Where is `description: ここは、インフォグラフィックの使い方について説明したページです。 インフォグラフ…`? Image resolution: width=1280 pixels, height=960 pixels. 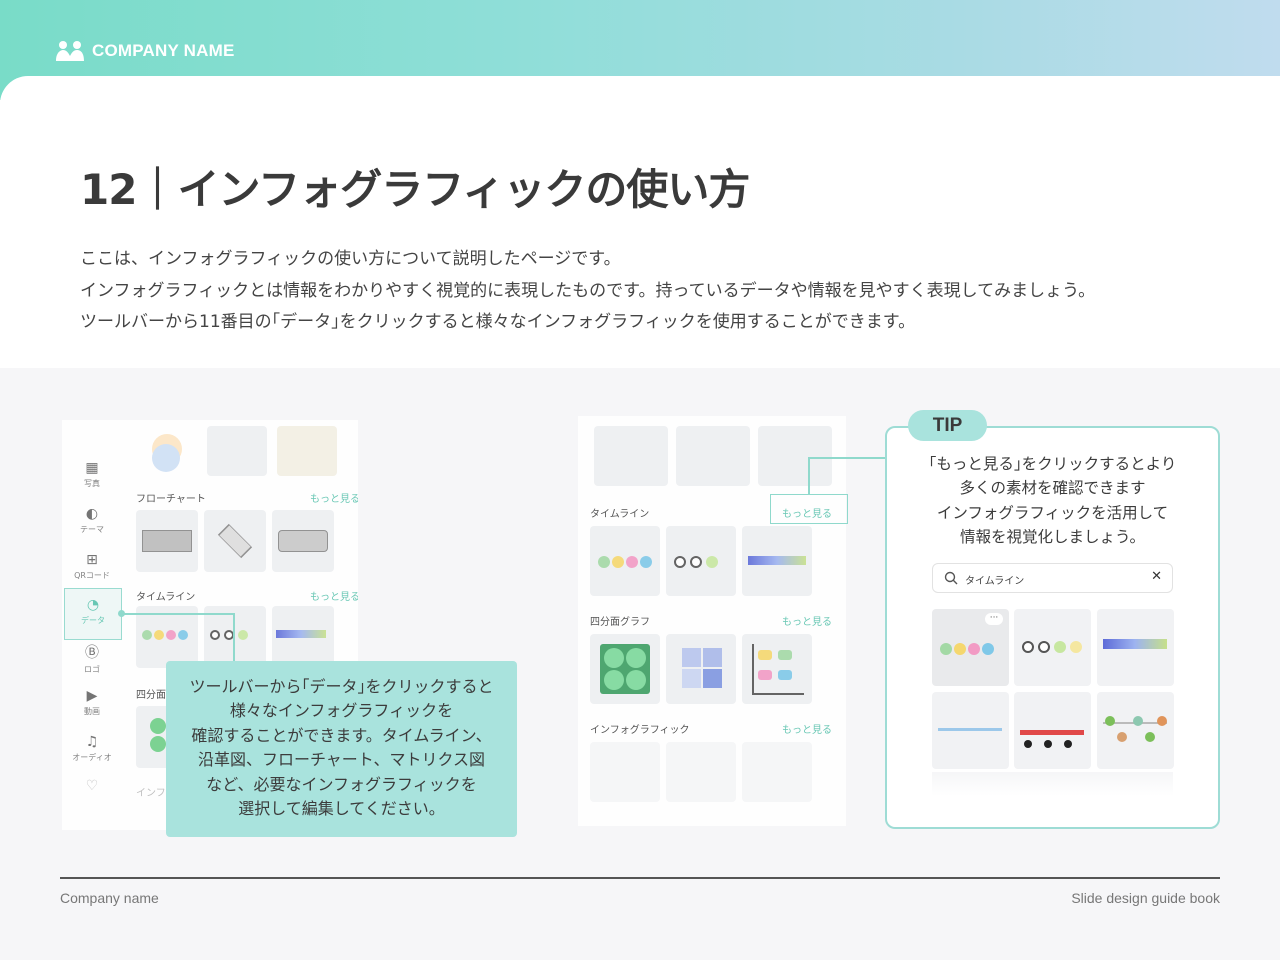 description: ここは、インフォグラフィックの使い方について説明したページです。 インフォグラフ… is located at coordinates (650, 291).